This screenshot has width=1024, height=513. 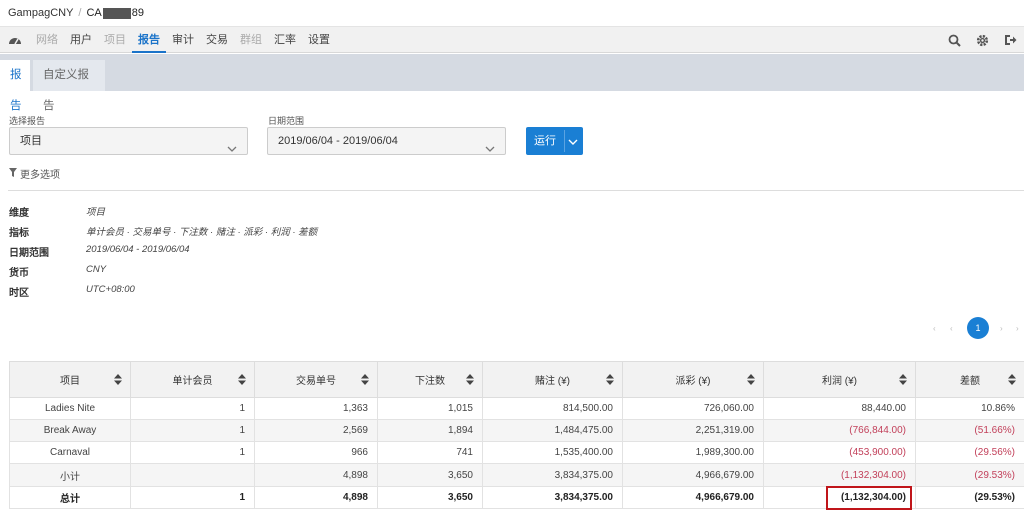 What do you see at coordinates (192, 379) in the screenshot?
I see `column-header-members: 单计会员` at bounding box center [192, 379].